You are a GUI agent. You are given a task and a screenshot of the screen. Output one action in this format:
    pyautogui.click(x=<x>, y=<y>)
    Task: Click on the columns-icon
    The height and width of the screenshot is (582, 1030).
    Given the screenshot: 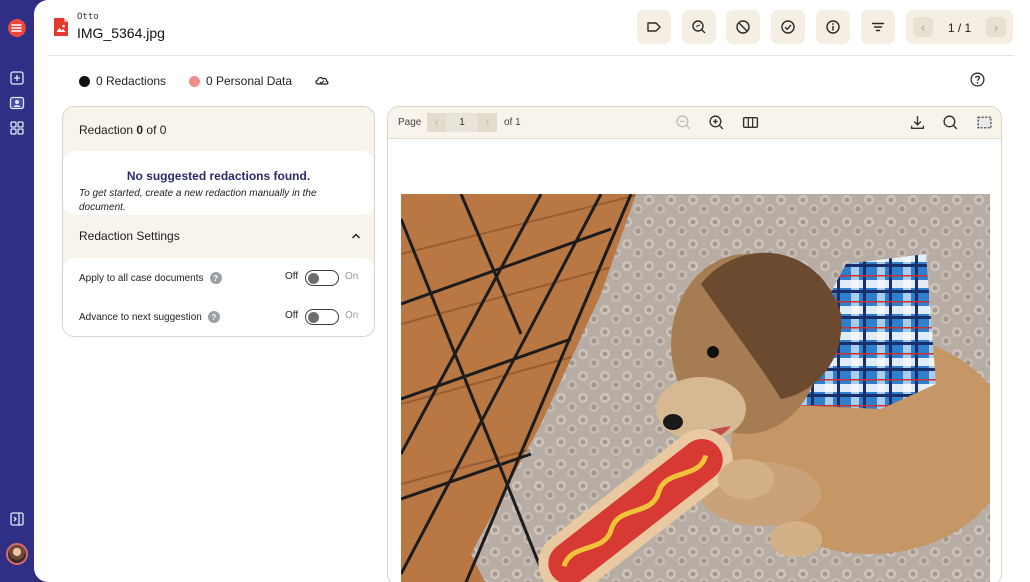 What is the action you would take?
    pyautogui.click(x=750, y=122)
    